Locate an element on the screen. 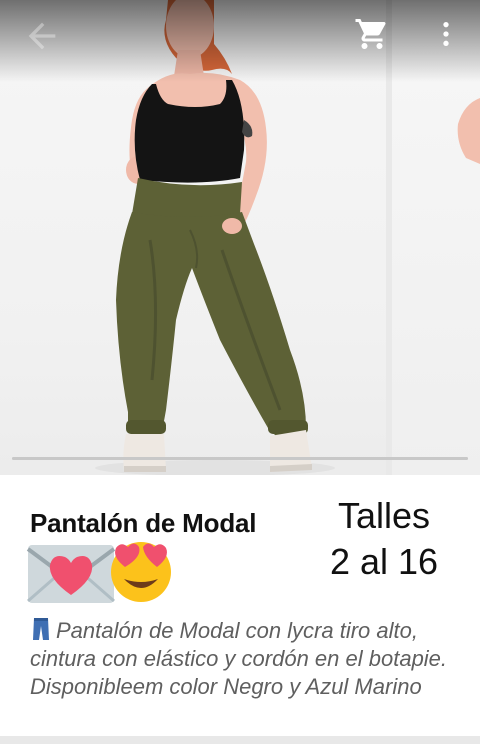 The image size is (480, 744). arrow-back-icon is located at coordinates (42, 36).